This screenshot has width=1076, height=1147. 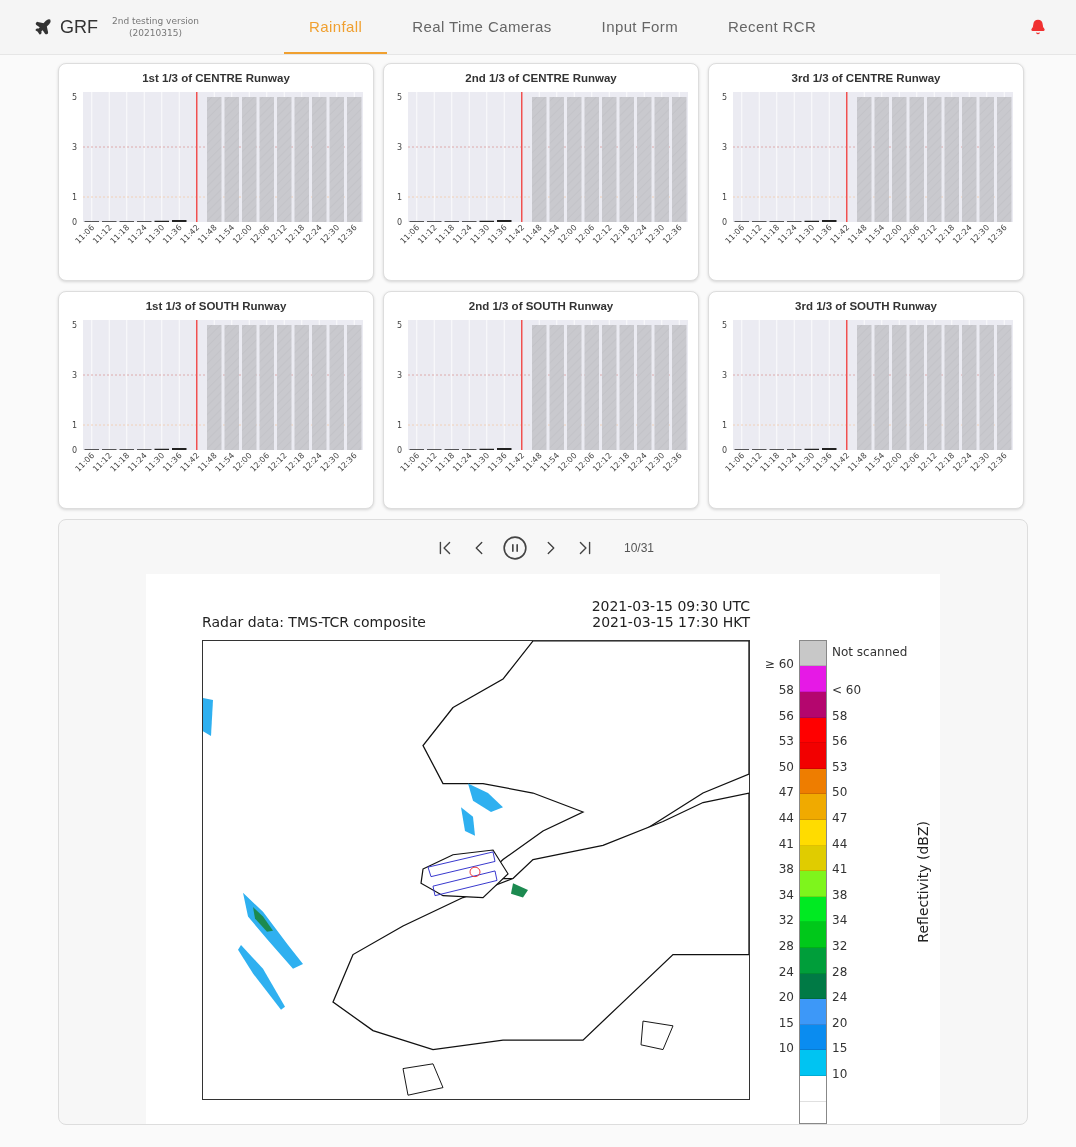 What do you see at coordinates (541, 306) in the screenshot?
I see `chart-title: 2nd 1/3 of SOUTH Runway` at bounding box center [541, 306].